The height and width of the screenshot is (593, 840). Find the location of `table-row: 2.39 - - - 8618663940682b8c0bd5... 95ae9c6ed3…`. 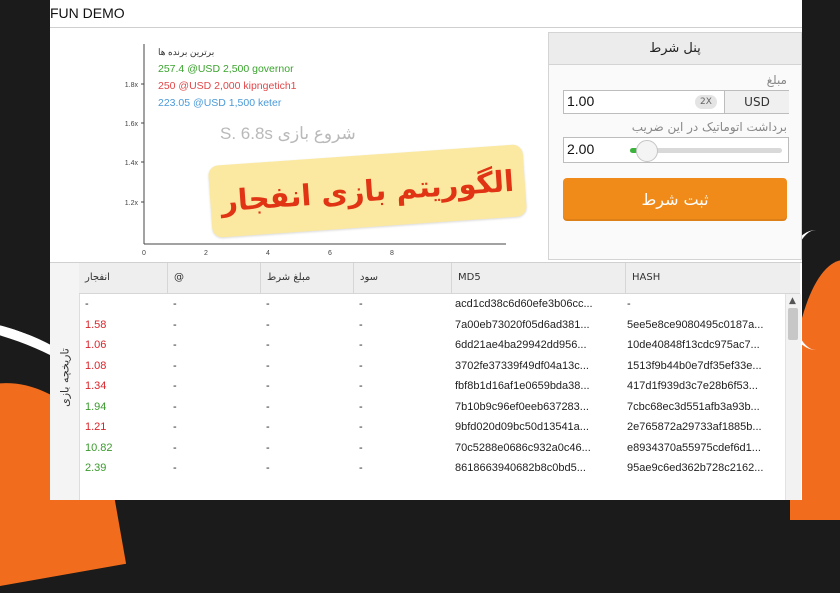

table-row: 2.39 - - - 8618663940682b8c0bd5... 95ae9c6ed3… is located at coordinates (432, 469).